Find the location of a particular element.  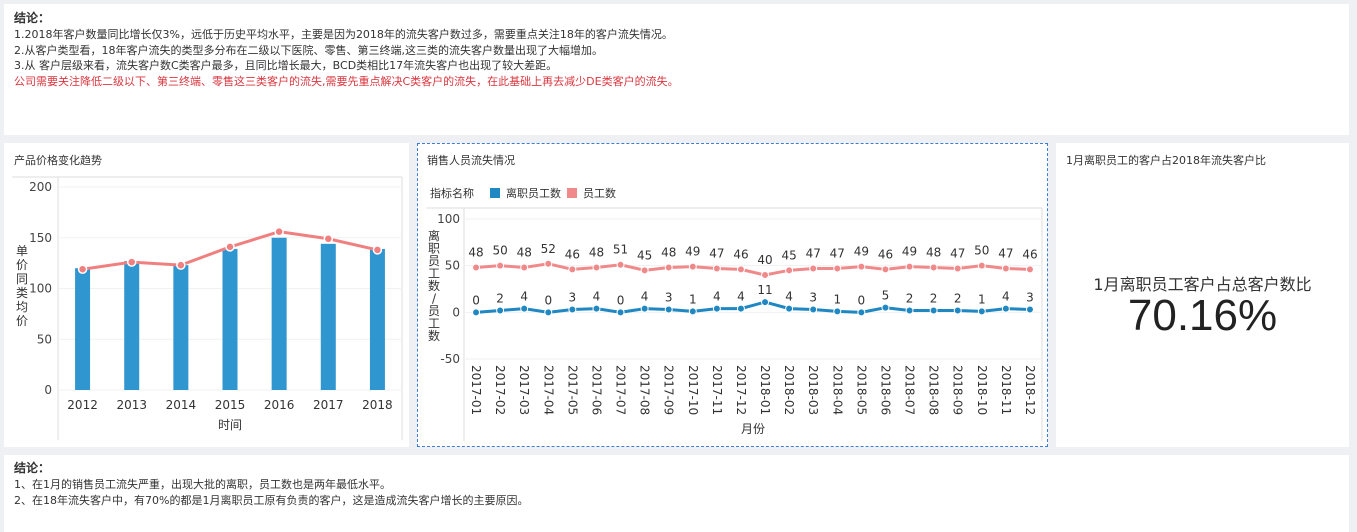

data-label: 50 is located at coordinates (981, 251).